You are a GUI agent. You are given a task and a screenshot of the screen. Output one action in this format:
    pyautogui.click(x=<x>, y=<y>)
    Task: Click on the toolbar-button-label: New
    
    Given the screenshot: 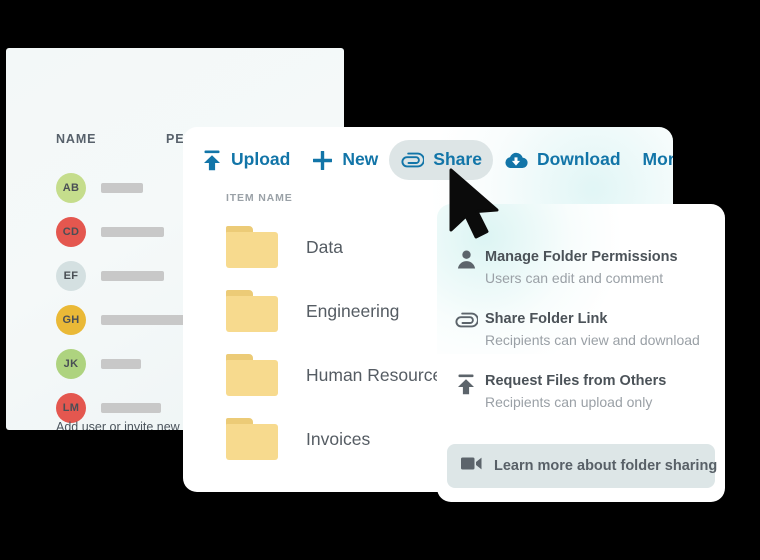 What is the action you would take?
    pyautogui.click(x=360, y=159)
    